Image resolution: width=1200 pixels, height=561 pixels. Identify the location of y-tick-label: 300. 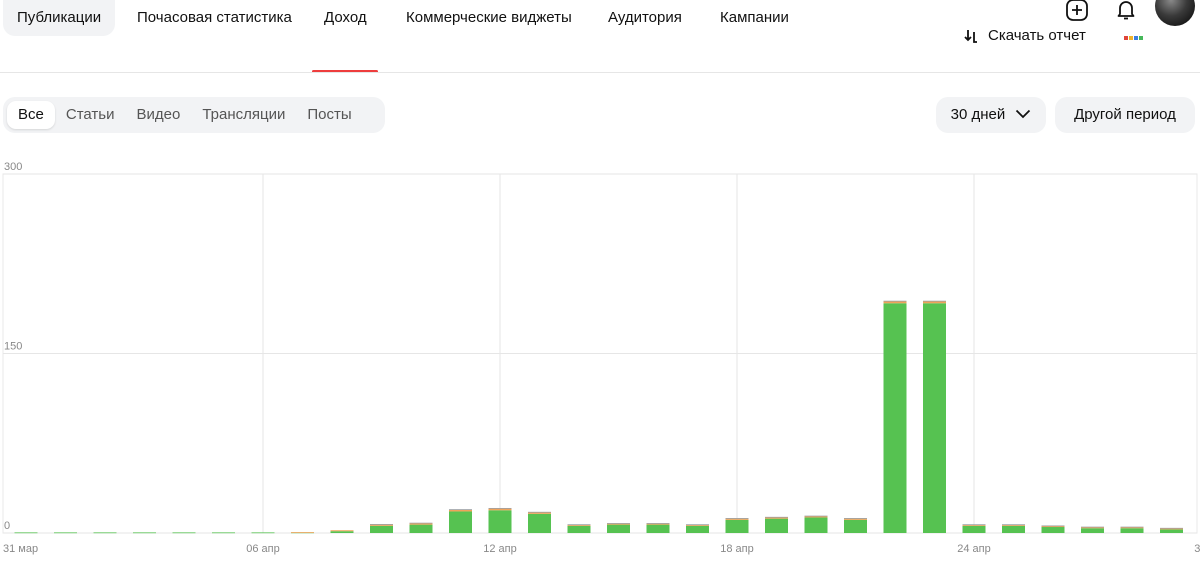
(13, 167).